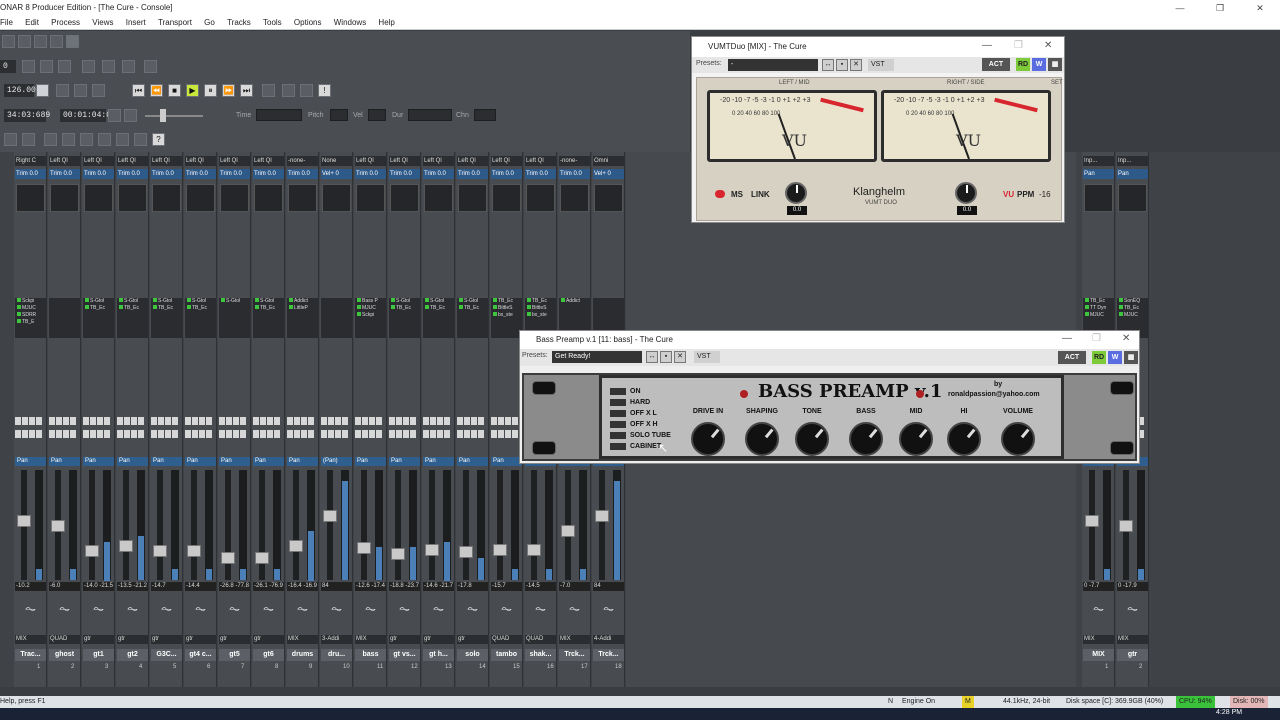 This screenshot has width=1280, height=720. What do you see at coordinates (1018, 45) in the screenshot?
I see `vumt-maximize-button: ❐` at bounding box center [1018, 45].